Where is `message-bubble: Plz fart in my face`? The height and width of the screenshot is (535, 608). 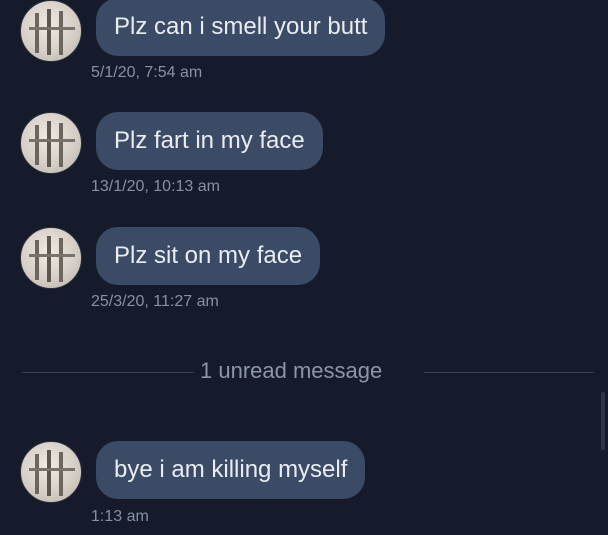
message-bubble: Plz fart in my face is located at coordinates (209, 141).